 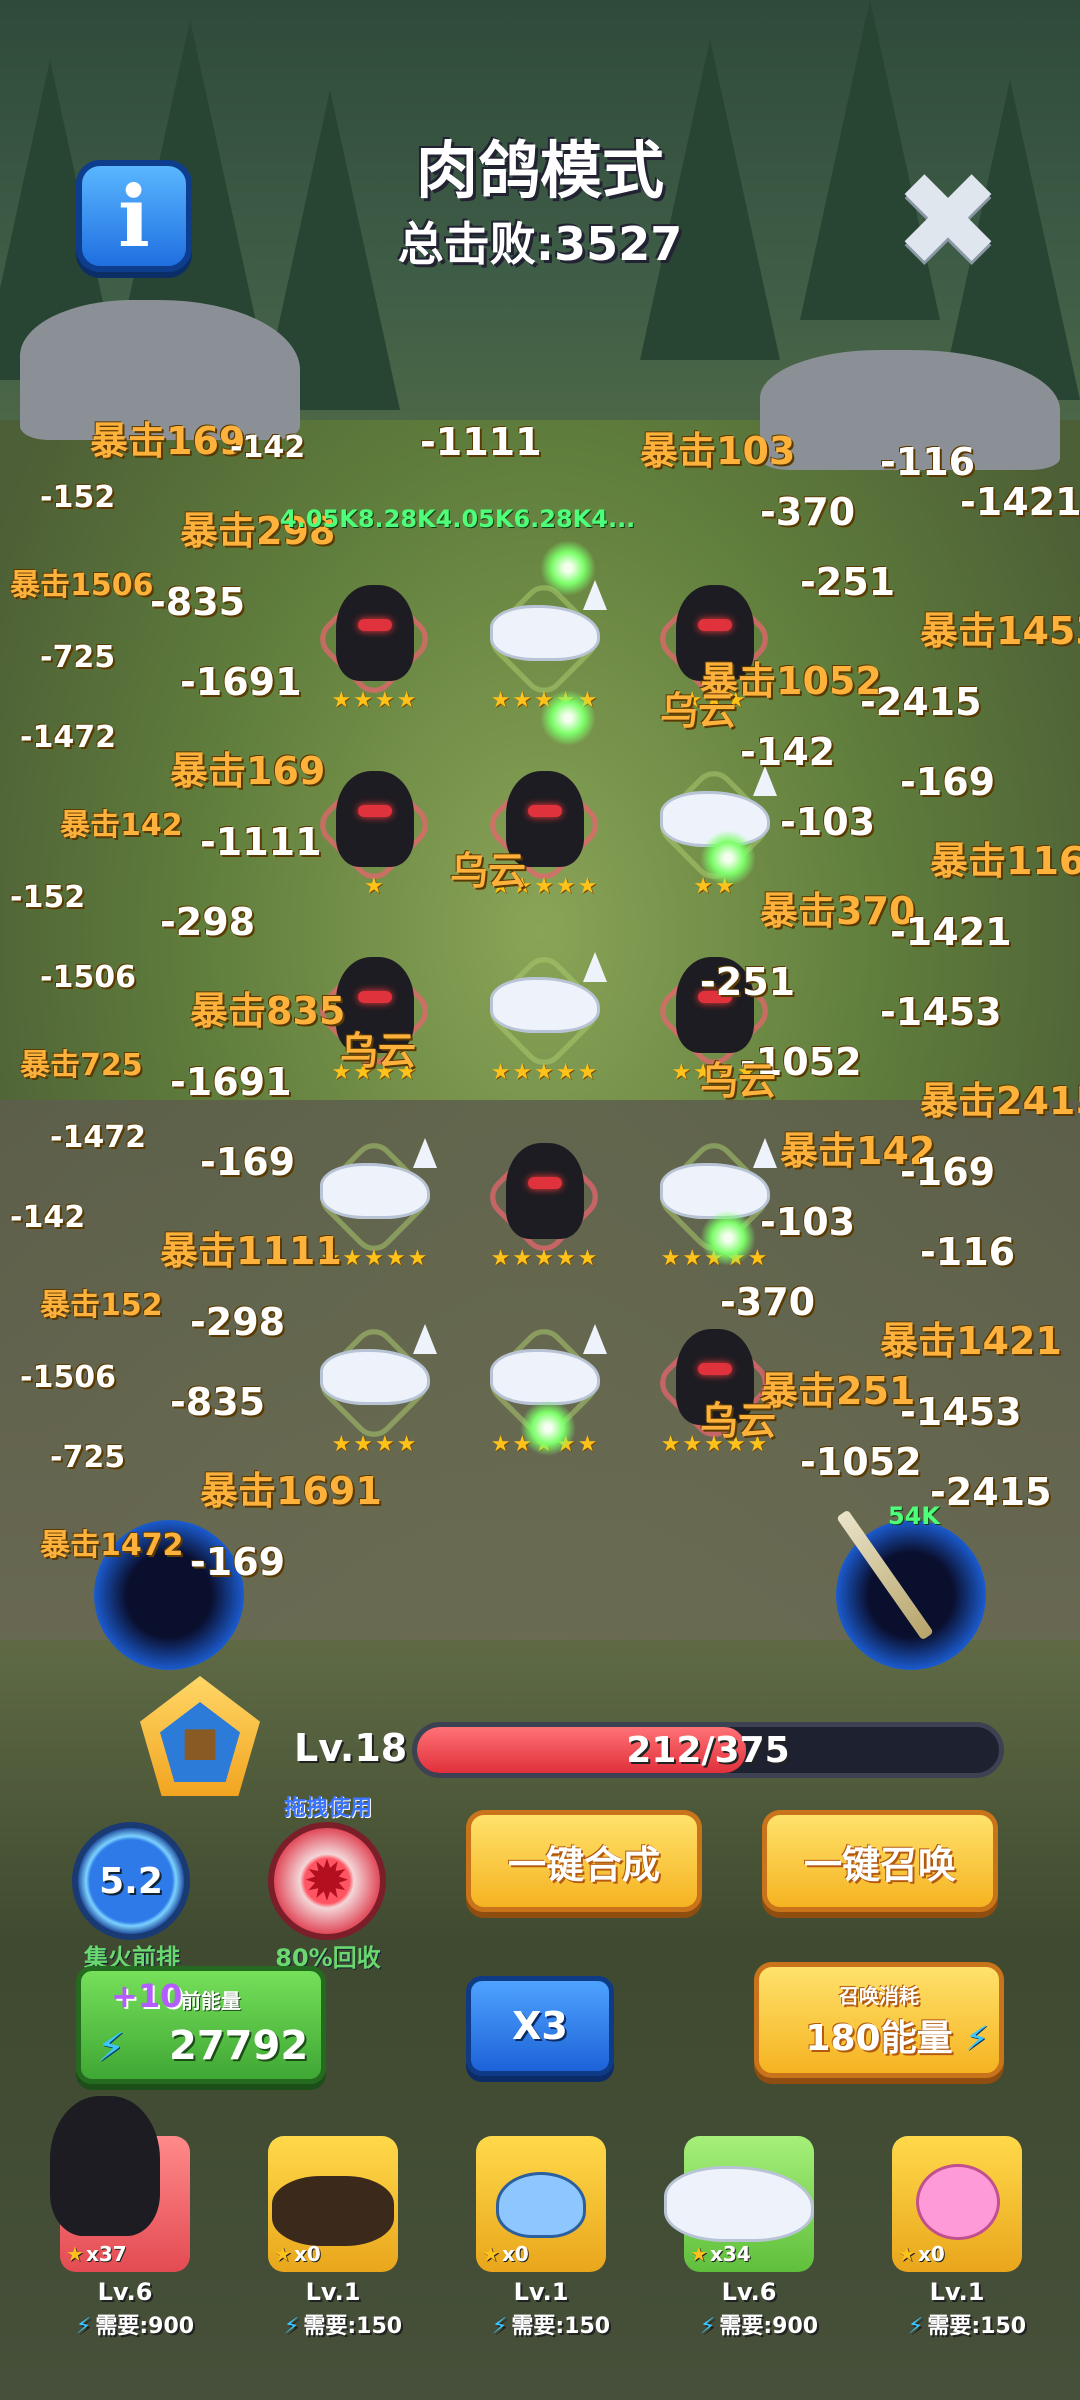 I want to click on energy-label: 前能量, so click(x=211, y=2001).